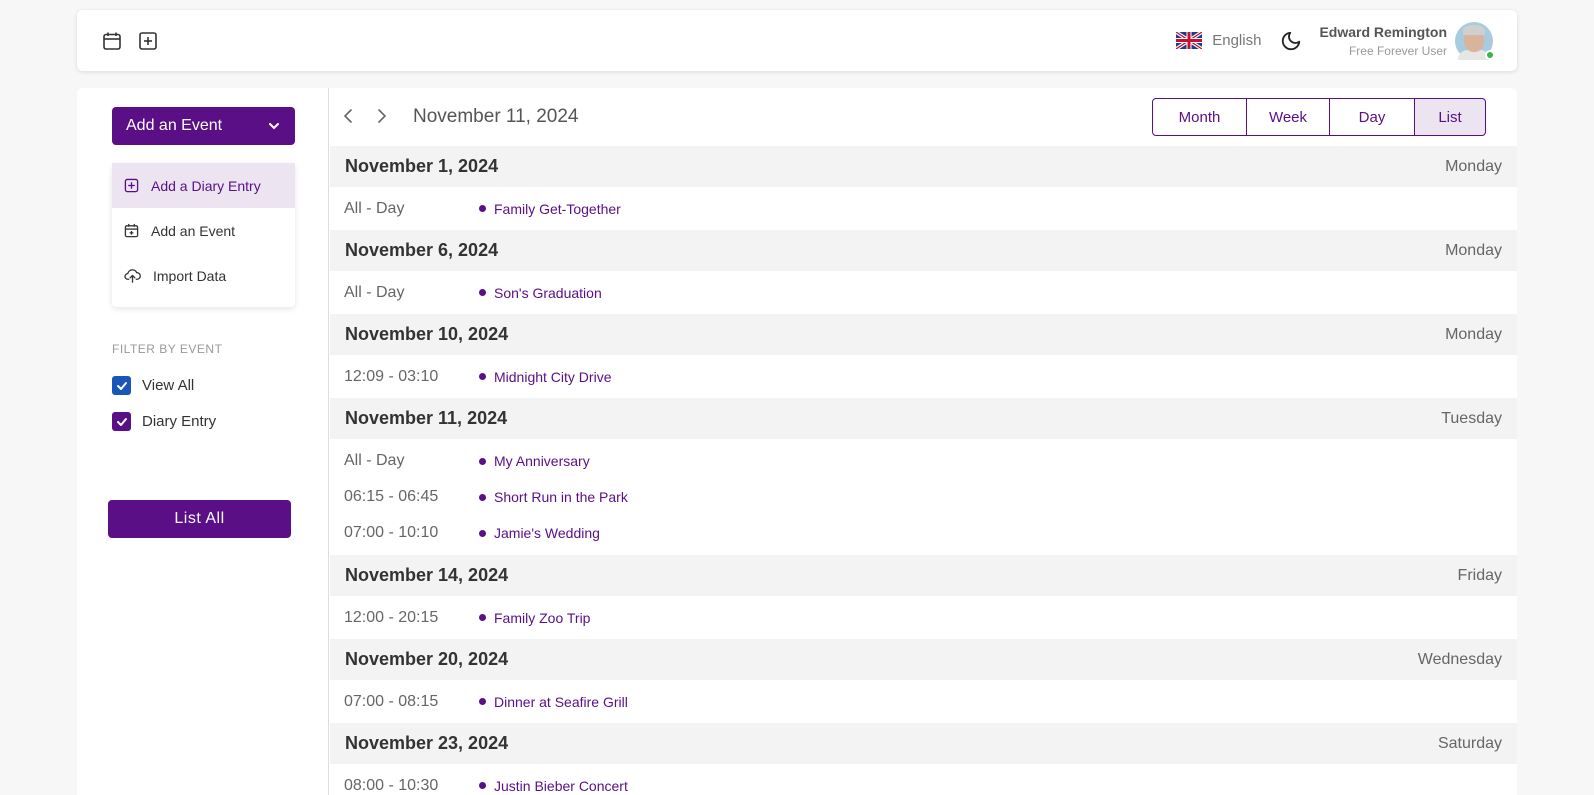 This screenshot has width=1594, height=795. What do you see at coordinates (1469, 743) in the screenshot?
I see `day-weekday: Saturday` at bounding box center [1469, 743].